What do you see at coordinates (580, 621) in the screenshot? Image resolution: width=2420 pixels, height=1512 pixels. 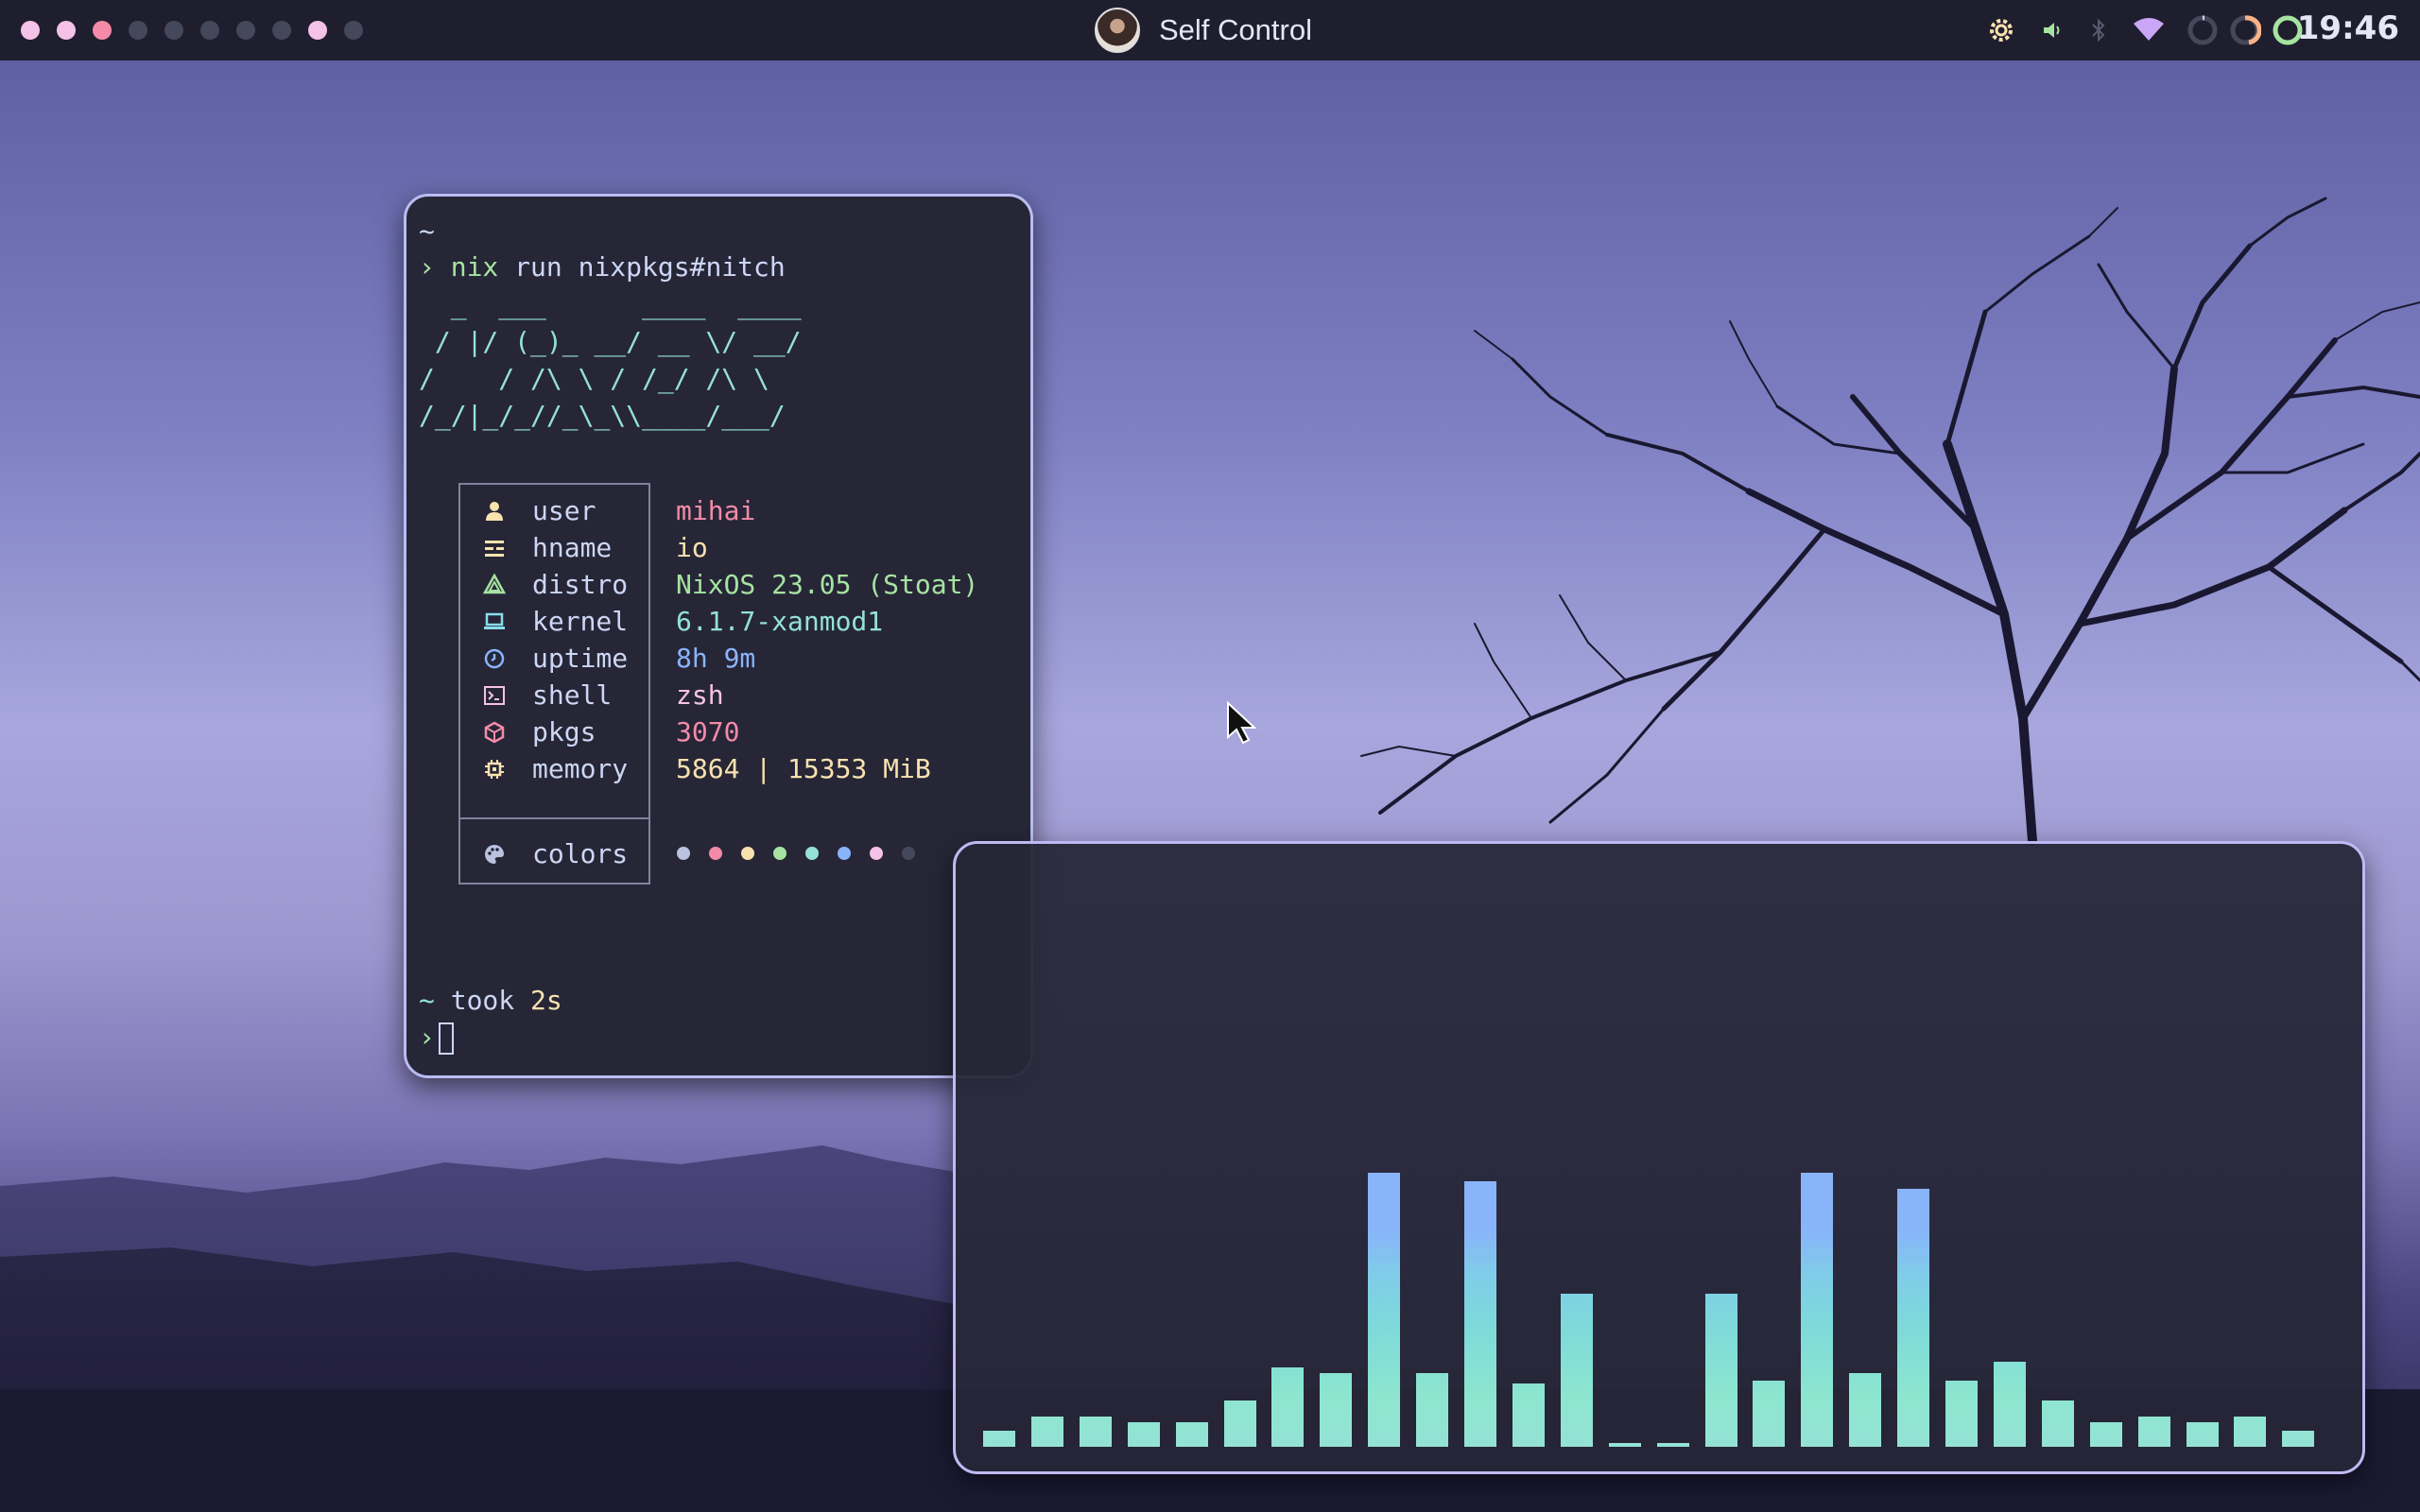 I see `info-label: kernel` at bounding box center [580, 621].